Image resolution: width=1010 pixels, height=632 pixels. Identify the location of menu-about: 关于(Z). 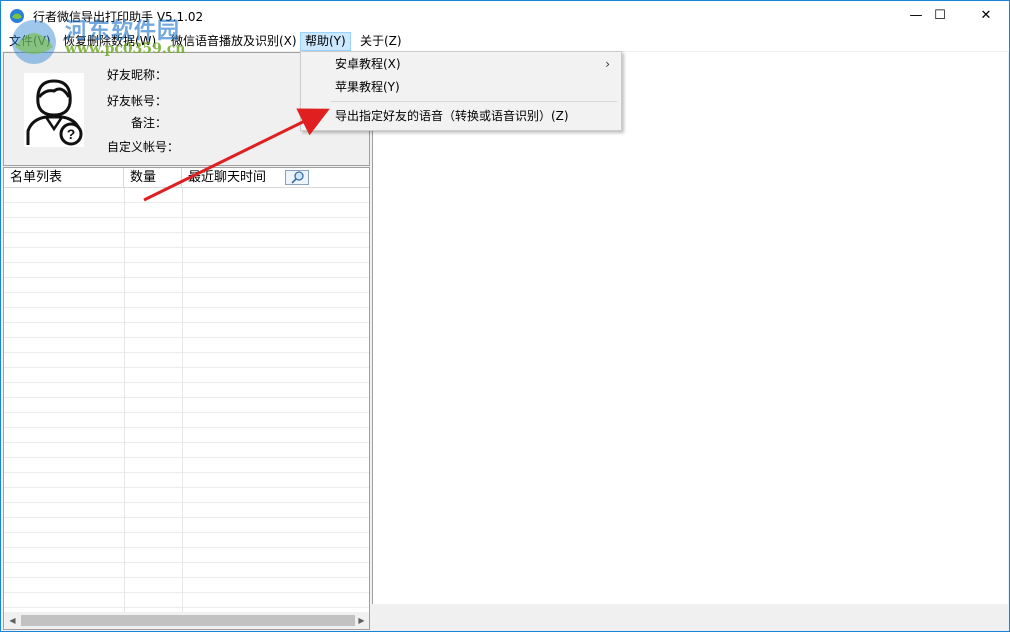
(381, 41).